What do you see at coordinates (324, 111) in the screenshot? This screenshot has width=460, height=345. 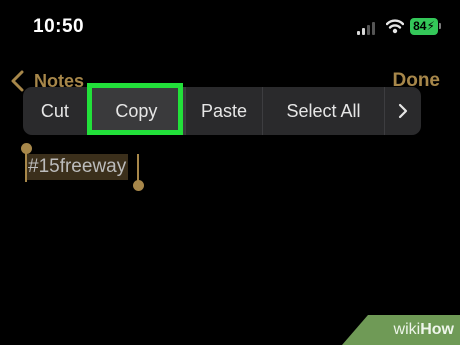 I see `select-all-menu-item: Select All` at bounding box center [324, 111].